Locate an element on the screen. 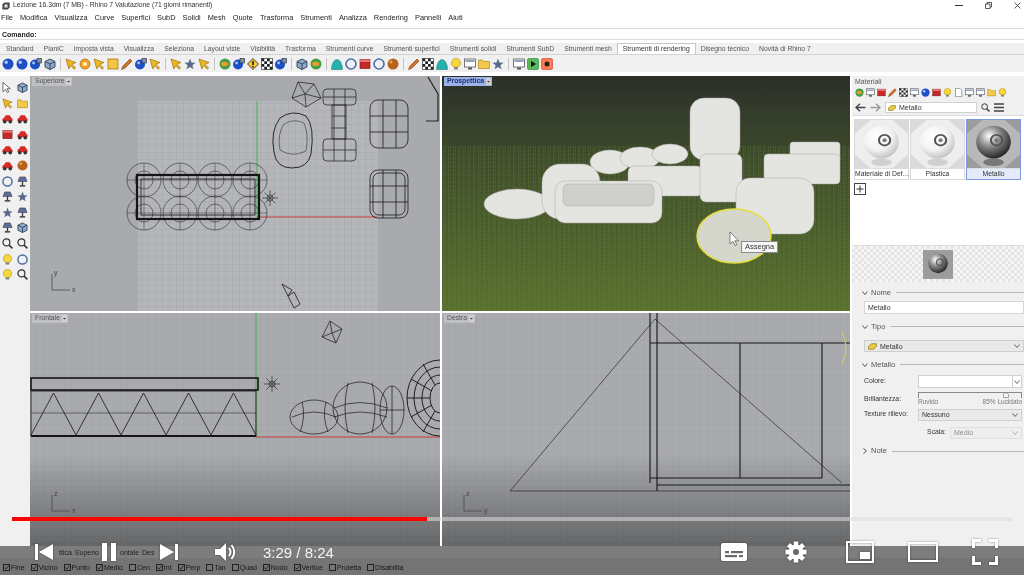 This screenshot has width=1024, height=575. back-arrow-icon is located at coordinates (860, 107).